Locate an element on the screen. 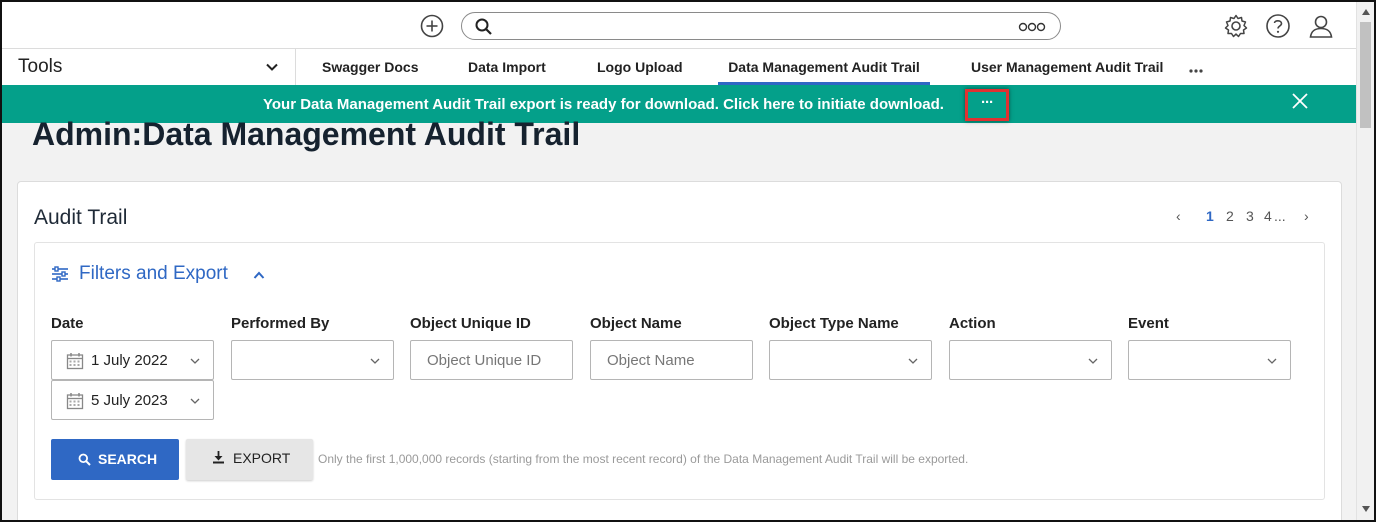 The image size is (1376, 522). tab-data-management-audit-trail: Data Management Audit Trail is located at coordinates (824, 67).